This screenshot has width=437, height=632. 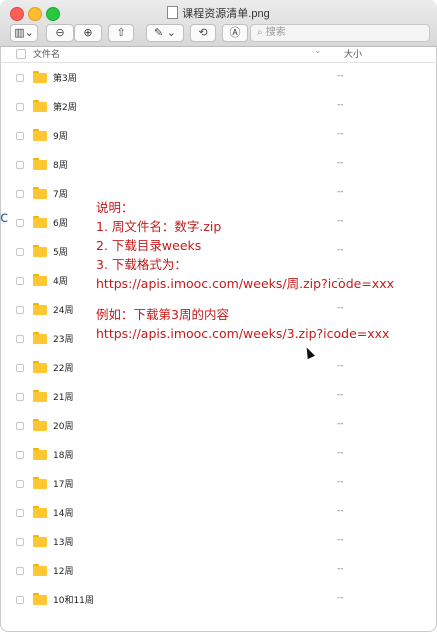 What do you see at coordinates (63, 311) in the screenshot?
I see `row-name: 24周` at bounding box center [63, 311].